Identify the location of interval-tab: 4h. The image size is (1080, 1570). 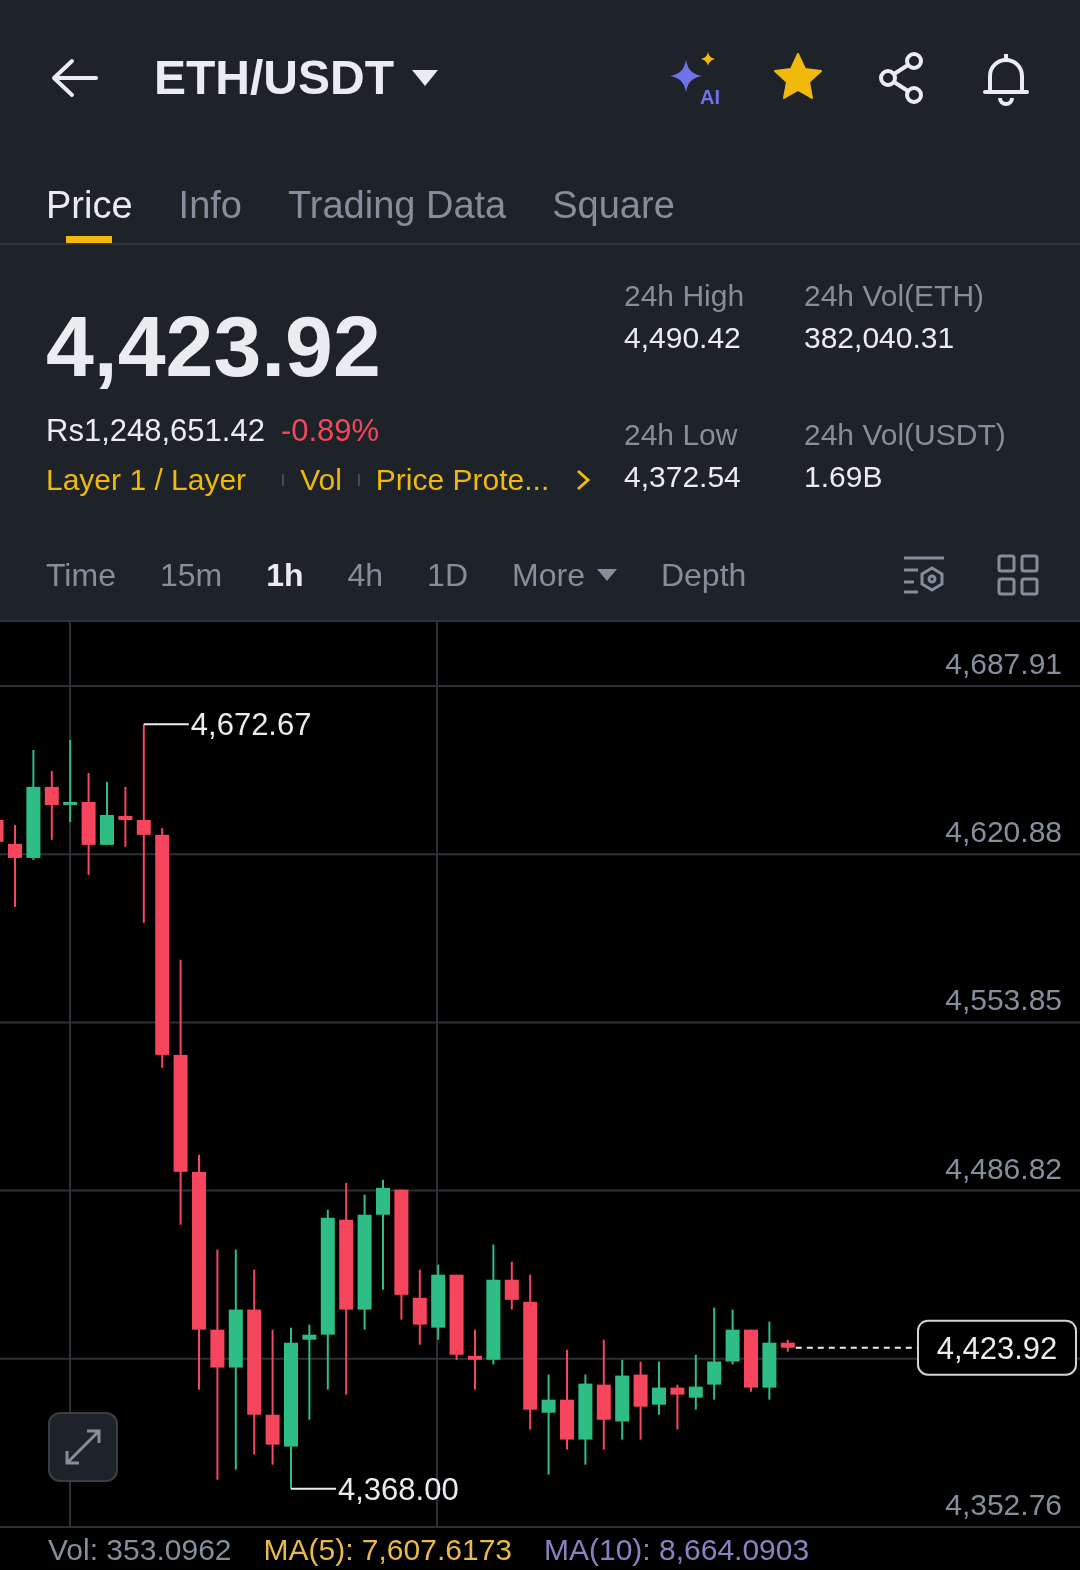
(365, 575).